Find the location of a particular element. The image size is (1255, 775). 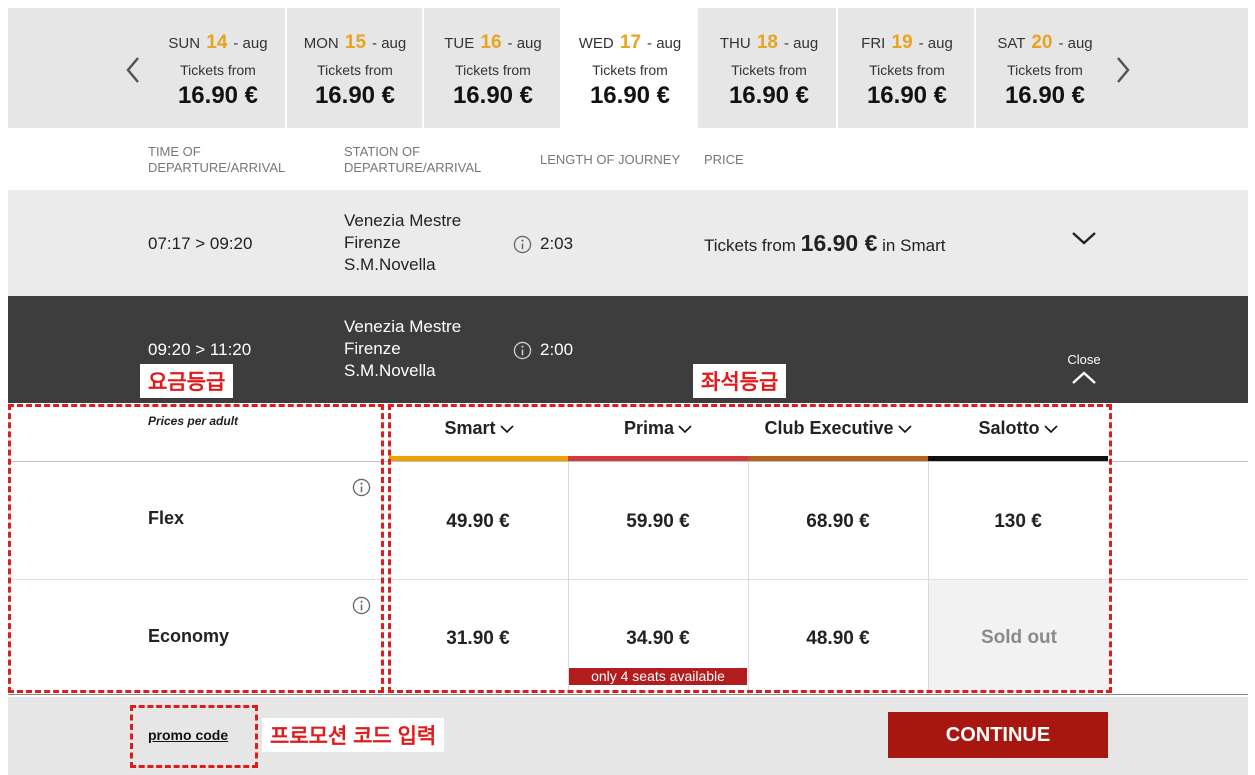

day-tab-wed: WED 17- aug Tickets from 16.90 € is located at coordinates (630, 68).